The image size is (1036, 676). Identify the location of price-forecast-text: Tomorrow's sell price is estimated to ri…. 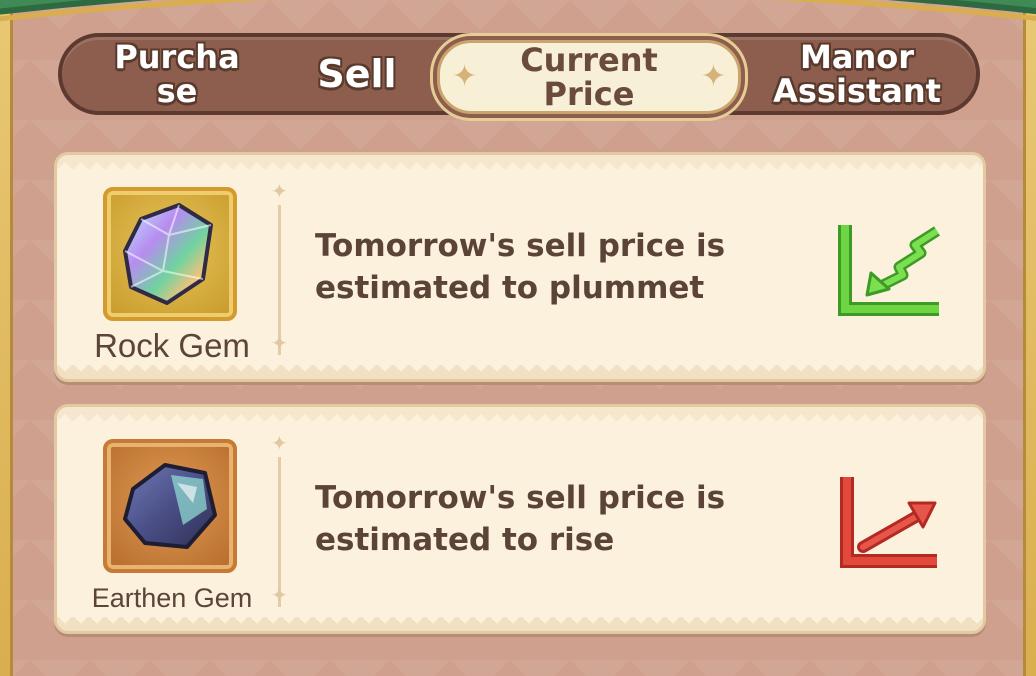
(520, 519).